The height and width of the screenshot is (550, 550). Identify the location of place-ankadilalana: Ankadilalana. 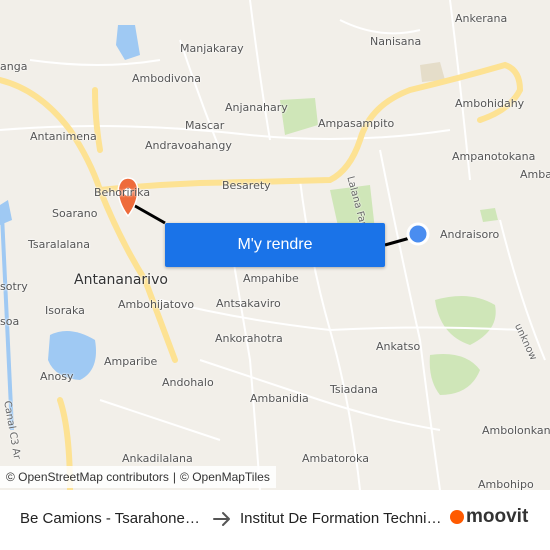
(157, 458).